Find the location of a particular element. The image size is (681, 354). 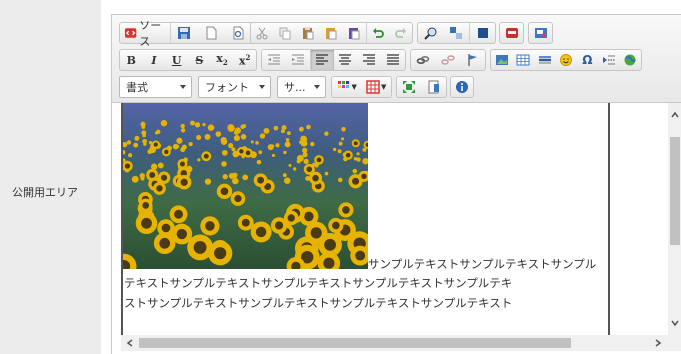

paragraph-group is located at coordinates (333, 60).